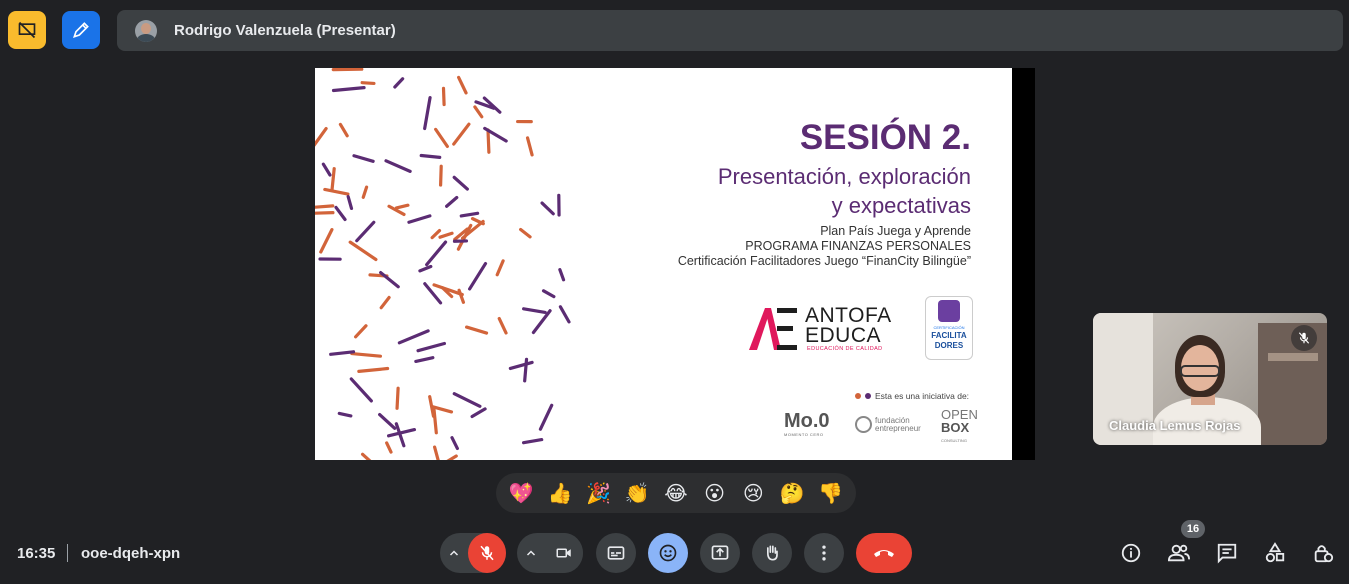  What do you see at coordinates (845, 349) in the screenshot?
I see `antofa-tagline: EDUCACIÓN DE CALIDAD` at bounding box center [845, 349].